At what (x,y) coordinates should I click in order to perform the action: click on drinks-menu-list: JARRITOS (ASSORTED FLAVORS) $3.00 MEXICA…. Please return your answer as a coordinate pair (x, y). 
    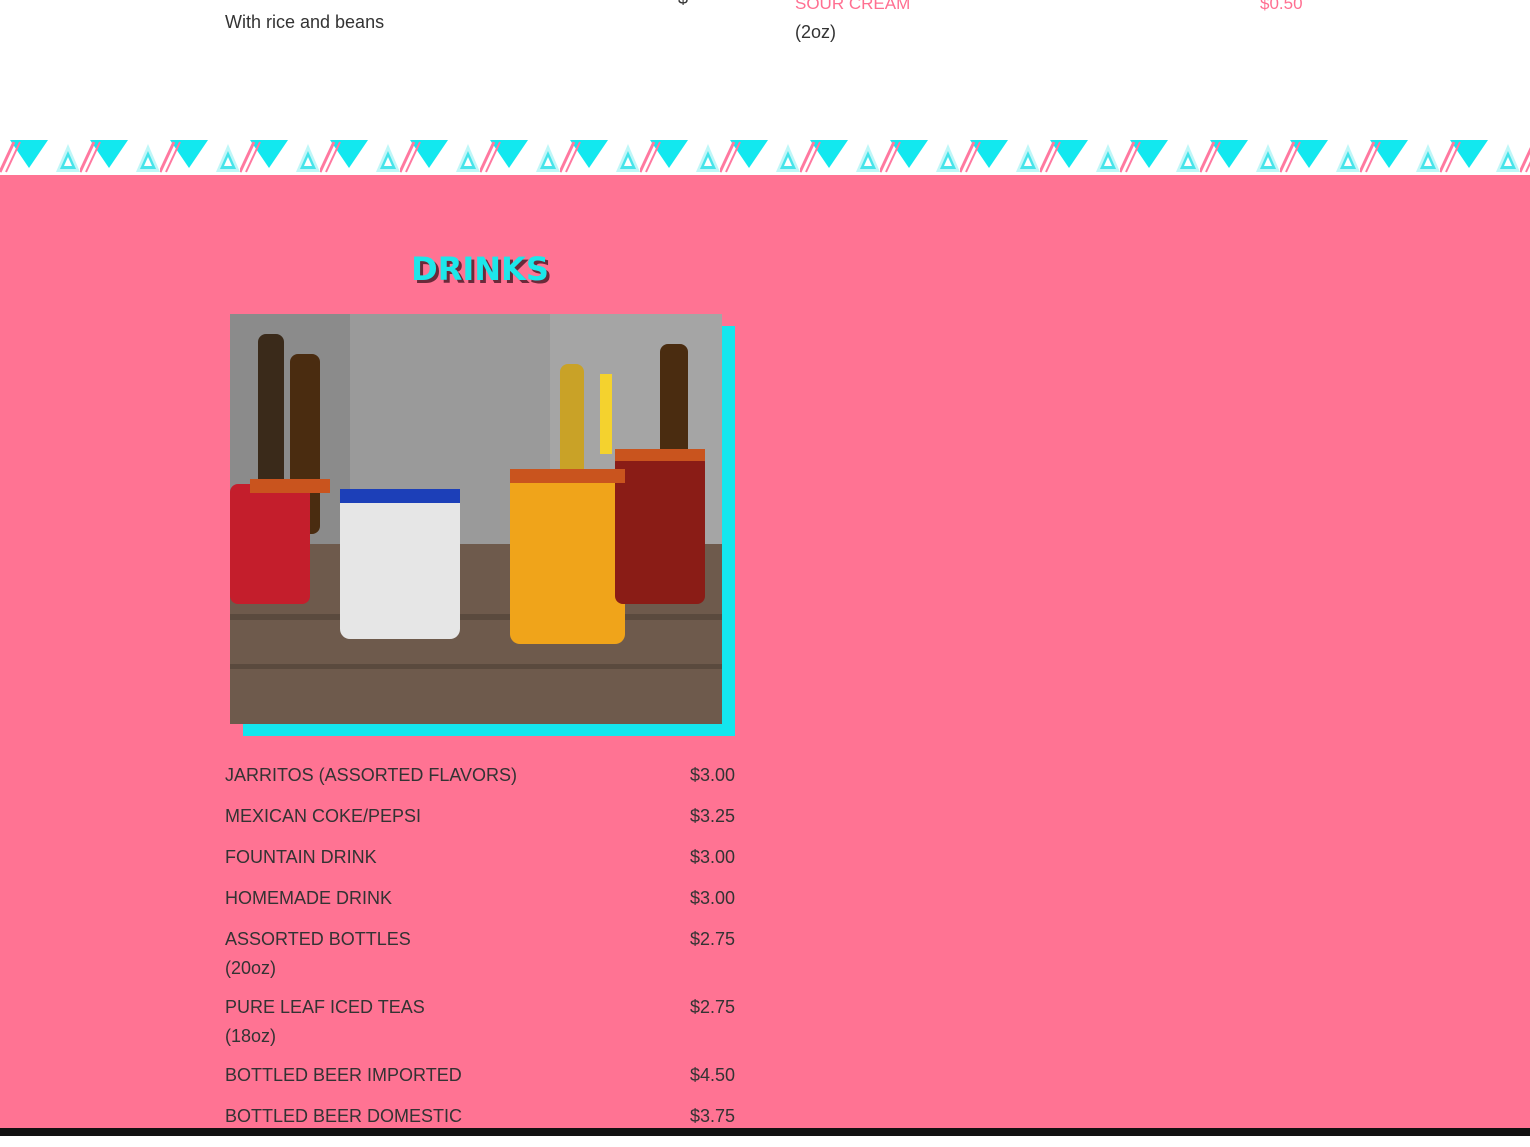
    Looking at the image, I should click on (480, 956).